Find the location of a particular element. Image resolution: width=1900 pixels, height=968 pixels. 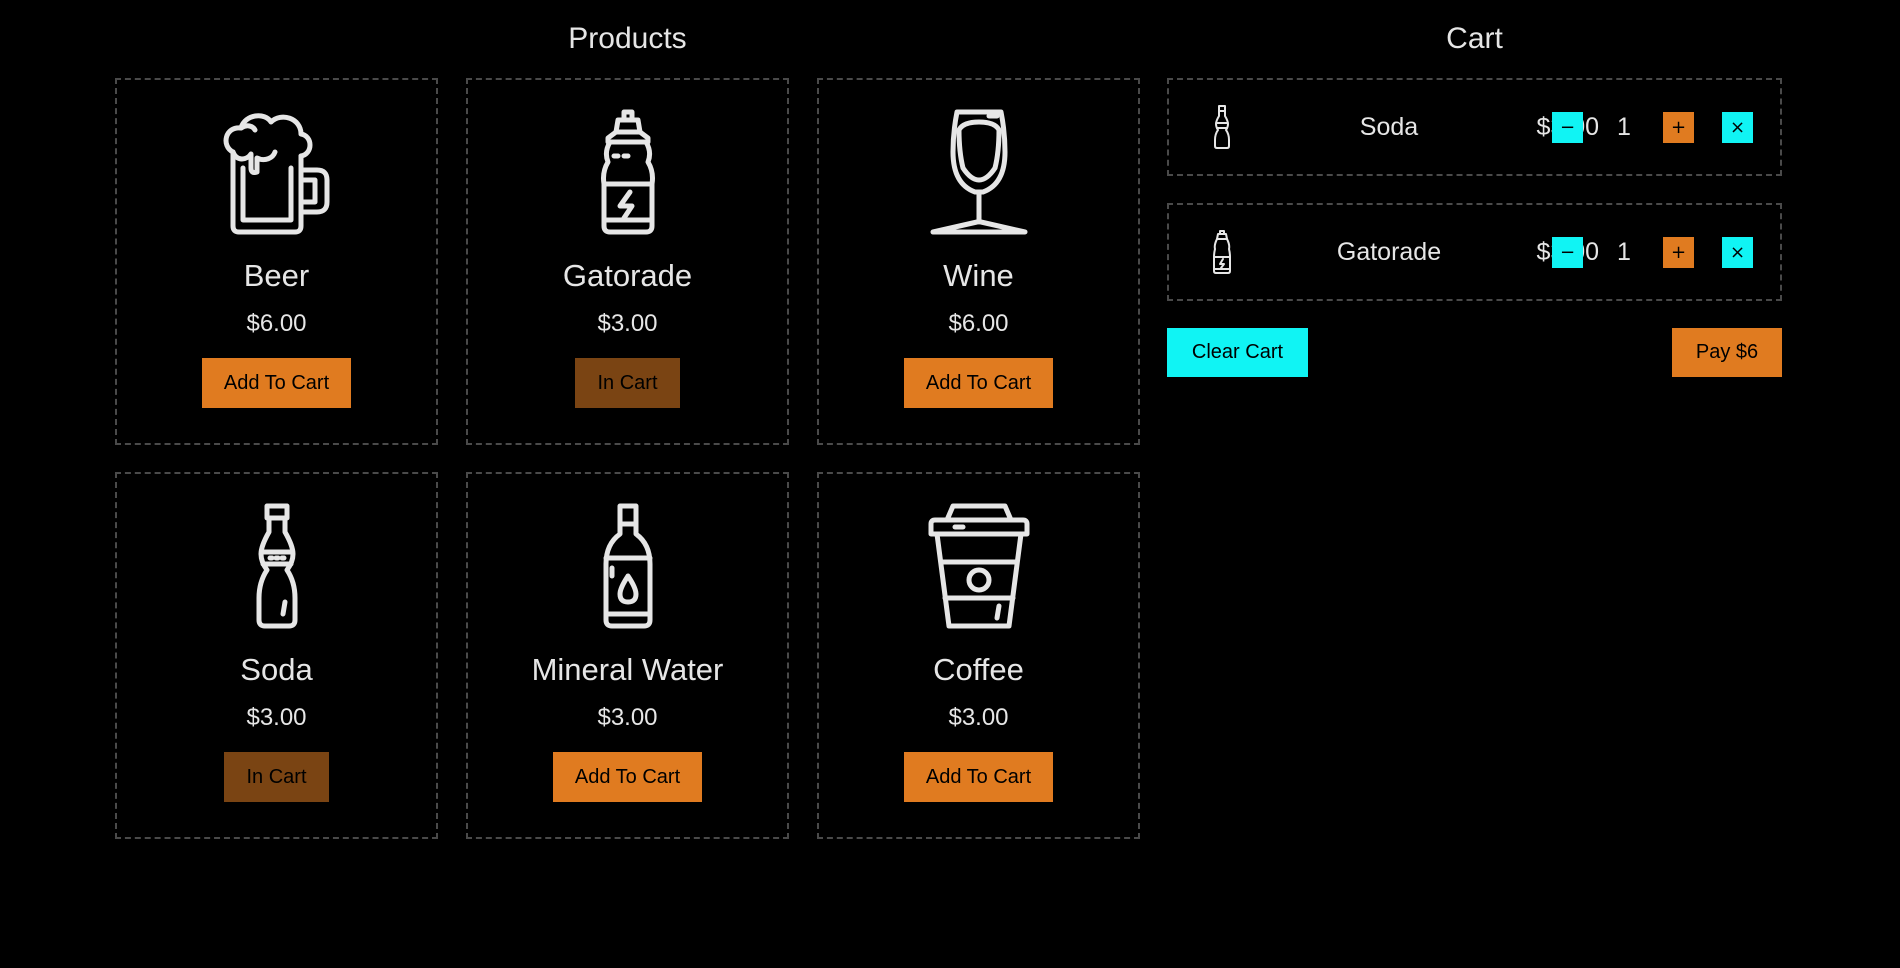

product-name: Beer is located at coordinates (276, 275).